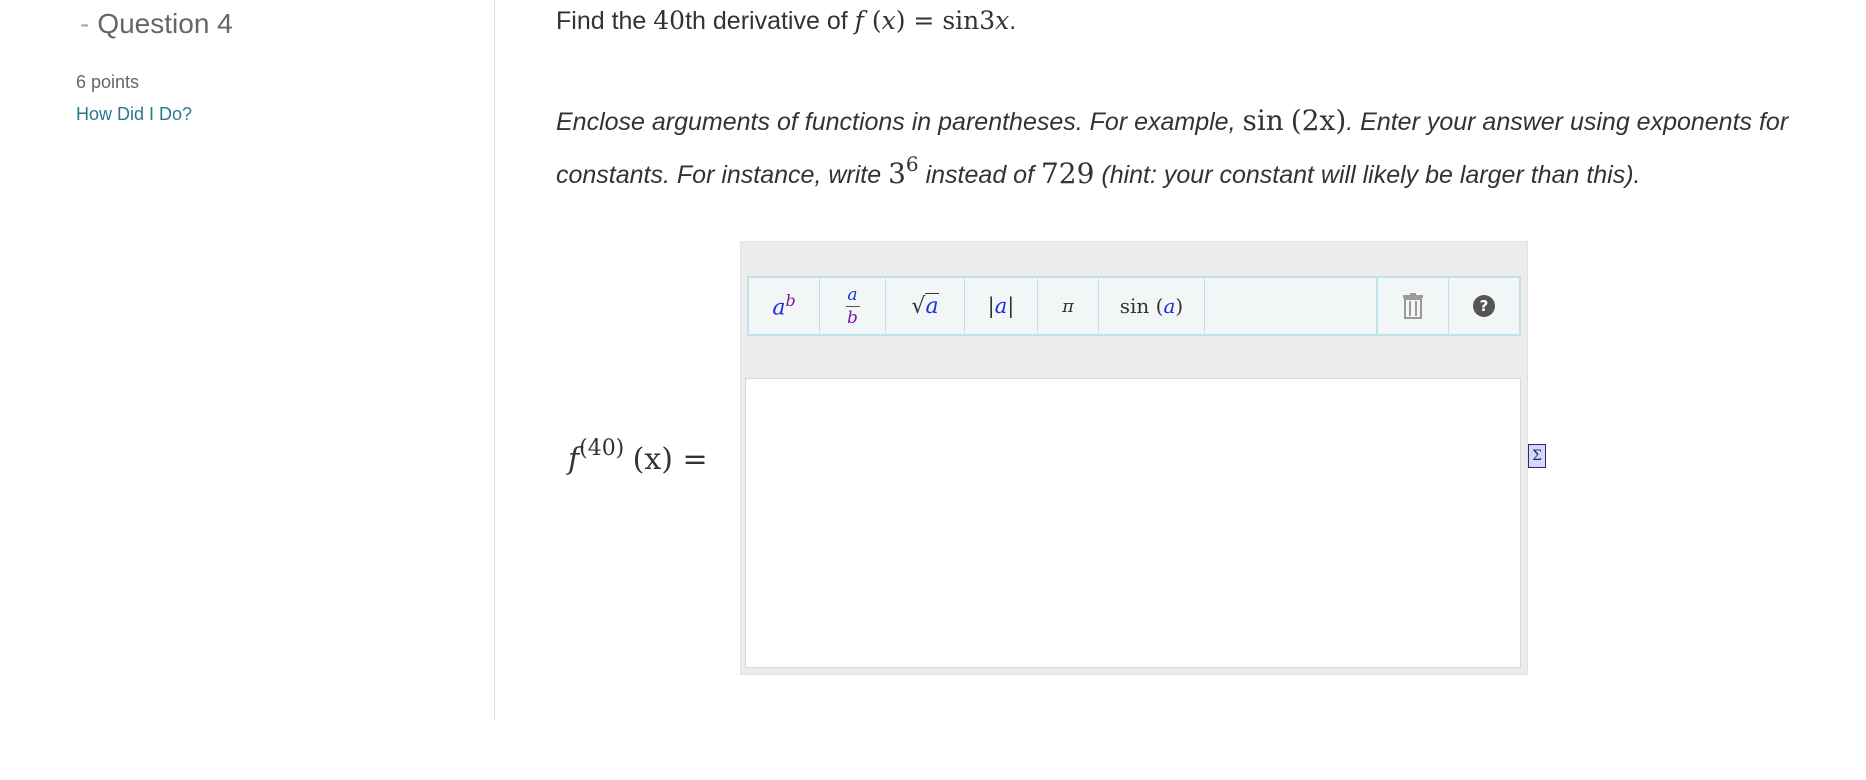  I want to click on power-base: a, so click(779, 308).